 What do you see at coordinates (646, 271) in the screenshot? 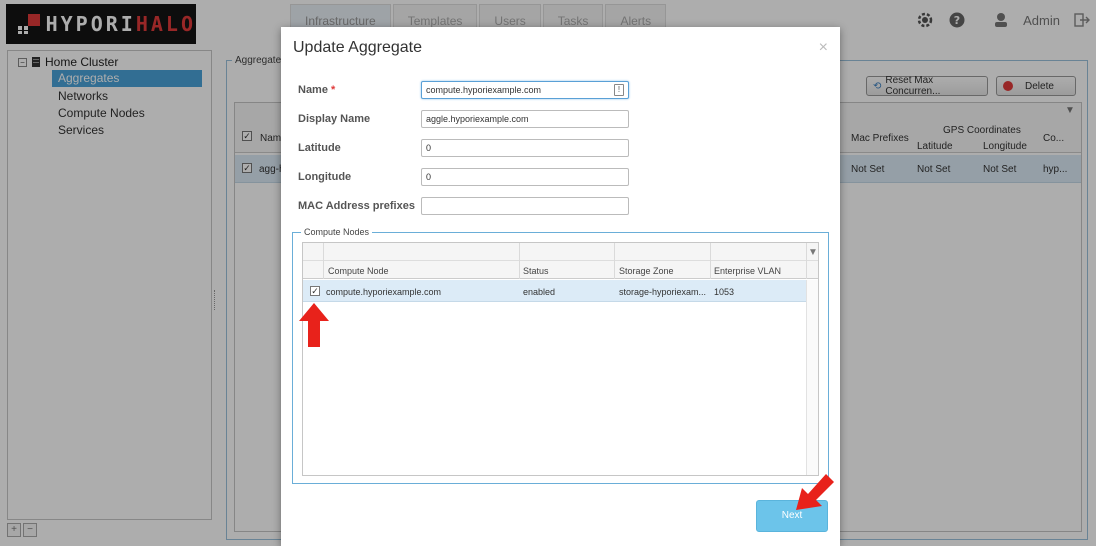
I see `col-storage-zone: Storage Zone` at bounding box center [646, 271].